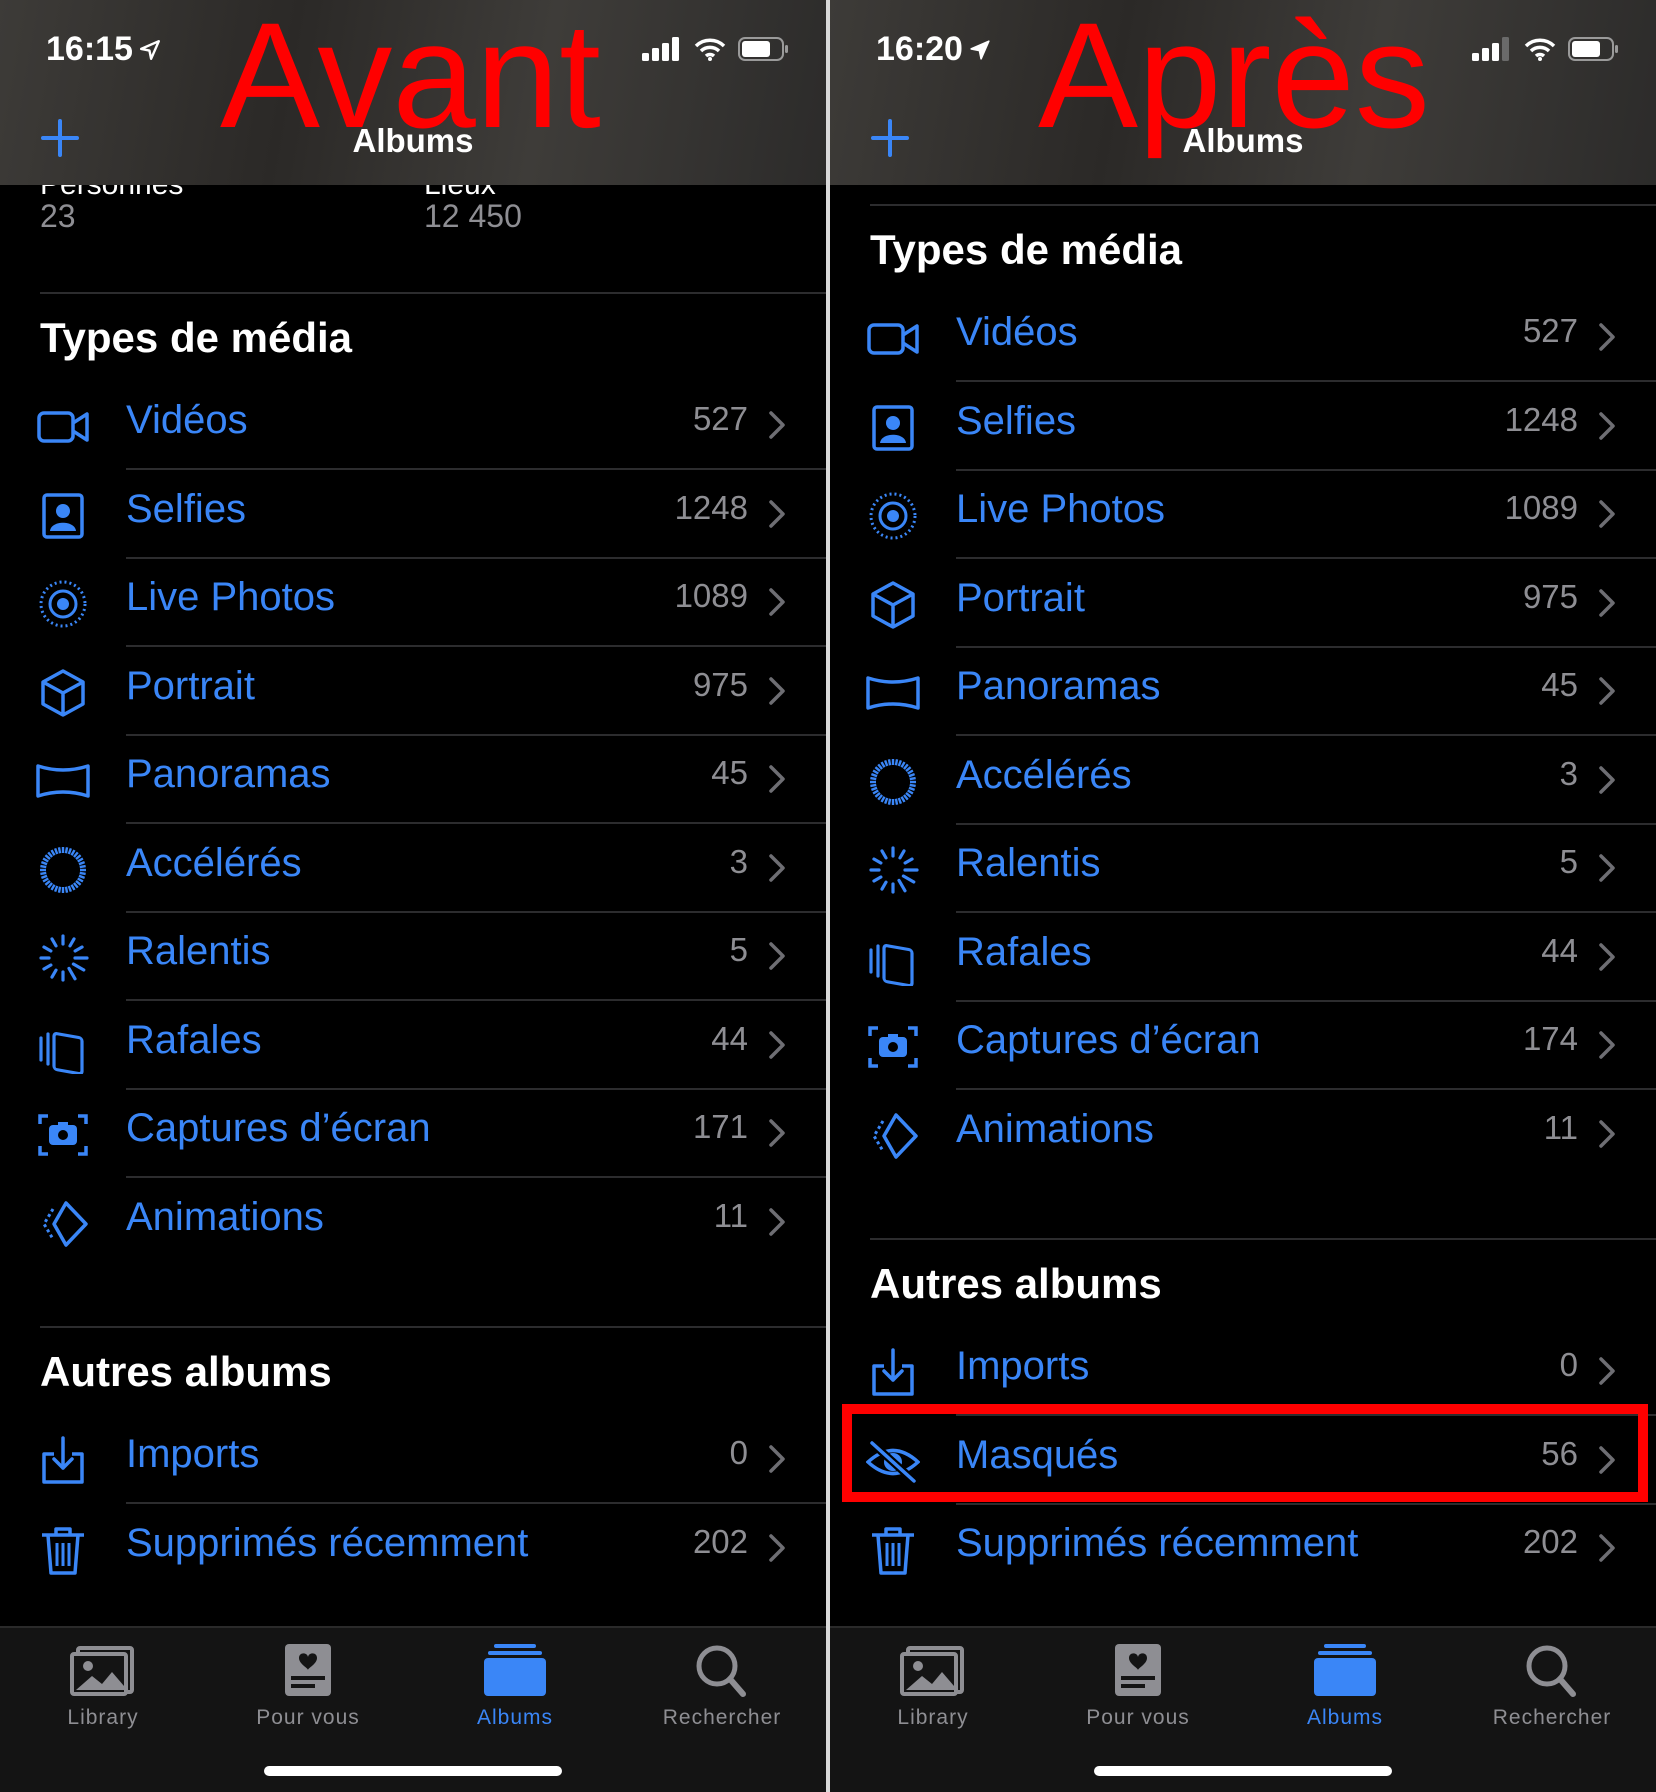 Image resolution: width=1656 pixels, height=1792 pixels. Describe the element at coordinates (738, 1452) in the screenshot. I see `album-count: 0` at that location.